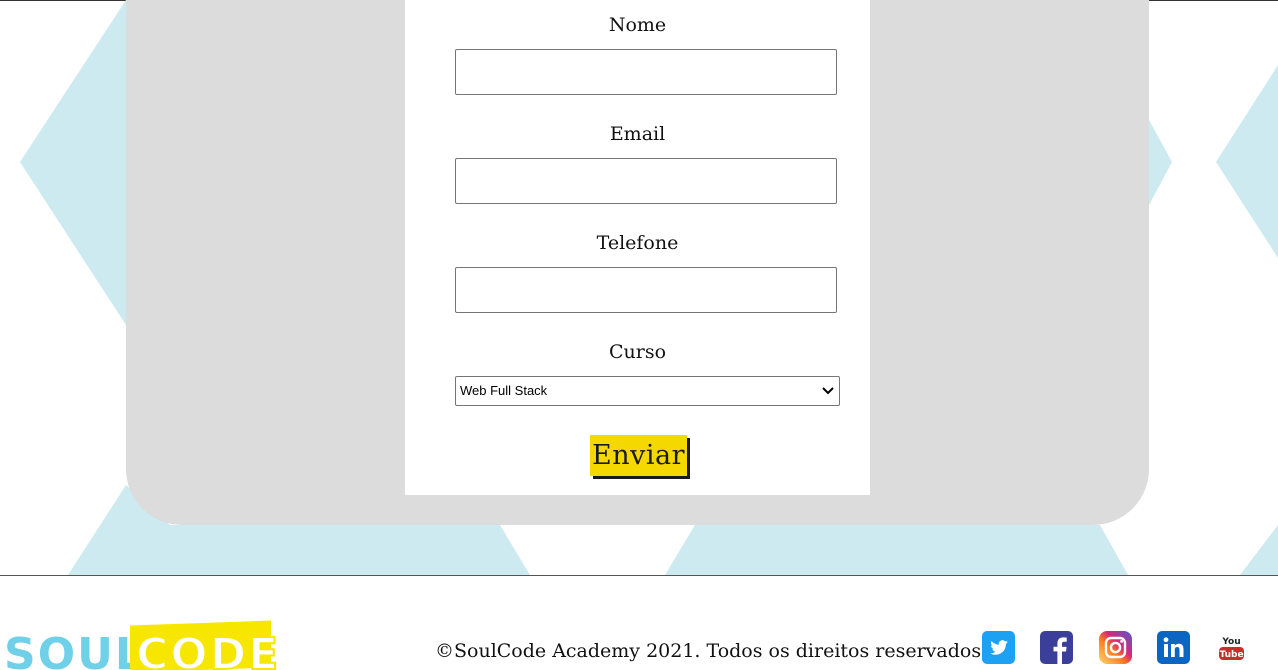  What do you see at coordinates (1173, 647) in the screenshot?
I see `linkedin-icon` at bounding box center [1173, 647].